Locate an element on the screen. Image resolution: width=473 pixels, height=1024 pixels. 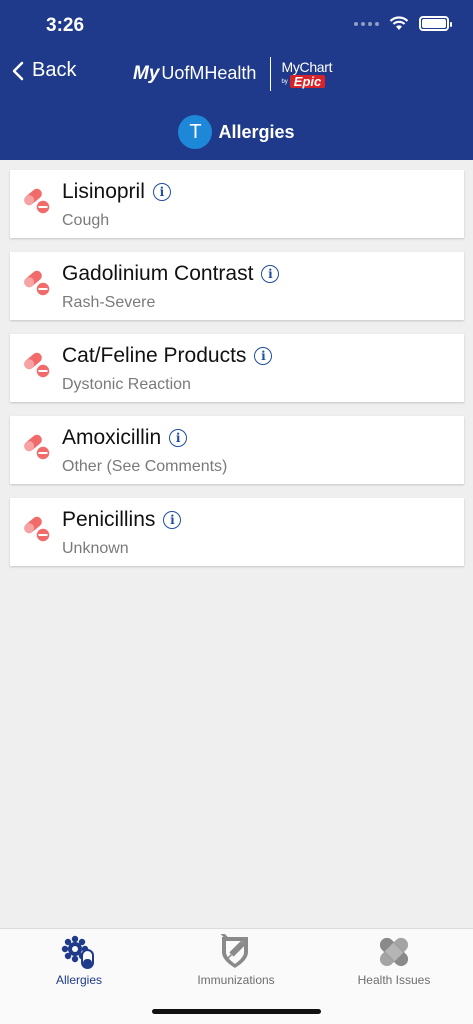
uofm-logo: My UofMHealth is located at coordinates (195, 73).